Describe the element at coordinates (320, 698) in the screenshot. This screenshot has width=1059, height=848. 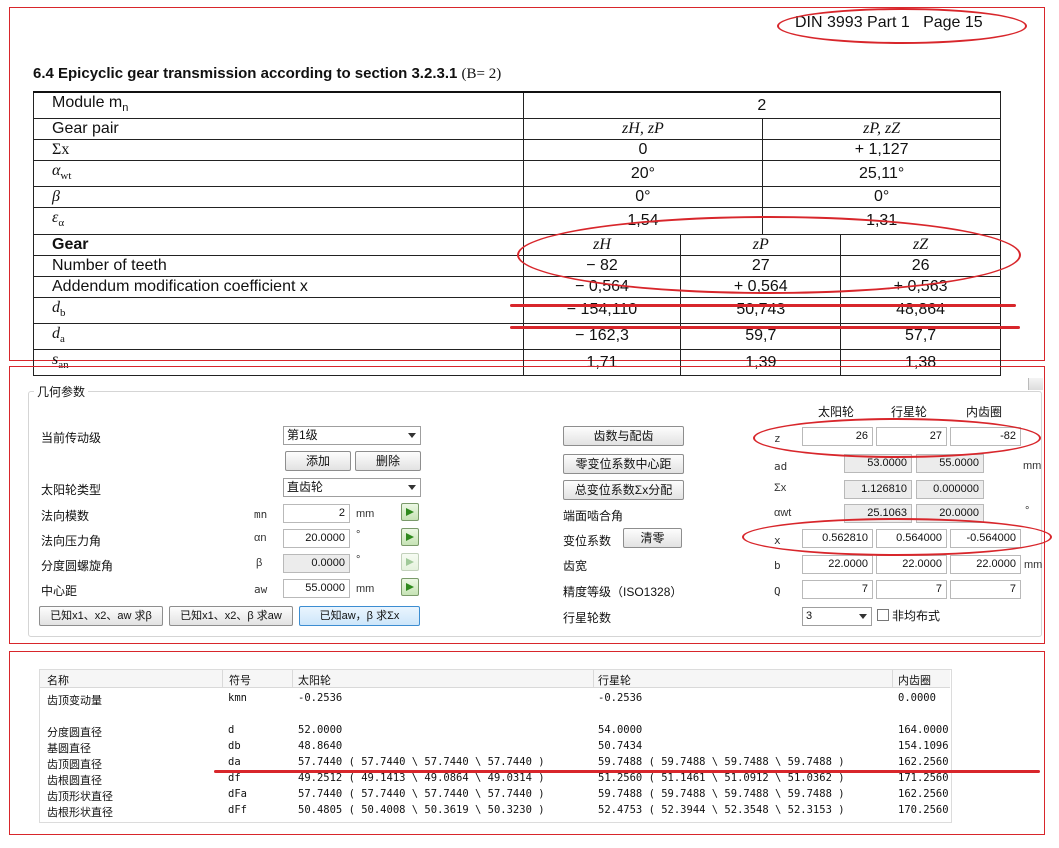
I see `table-cell-sun: -0.2536` at that location.